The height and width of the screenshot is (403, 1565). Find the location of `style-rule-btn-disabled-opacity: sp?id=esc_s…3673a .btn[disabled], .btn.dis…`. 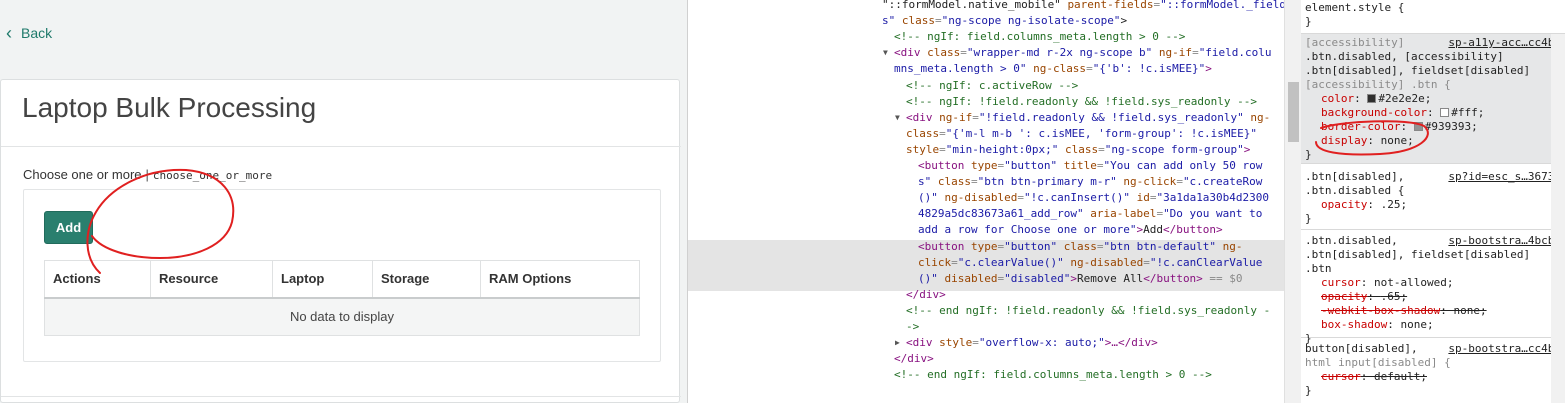

style-rule-btn-disabled-opacity: sp?id=esc_s…3673a .btn[disabled], .btn.dis… is located at coordinates (1433, 199).